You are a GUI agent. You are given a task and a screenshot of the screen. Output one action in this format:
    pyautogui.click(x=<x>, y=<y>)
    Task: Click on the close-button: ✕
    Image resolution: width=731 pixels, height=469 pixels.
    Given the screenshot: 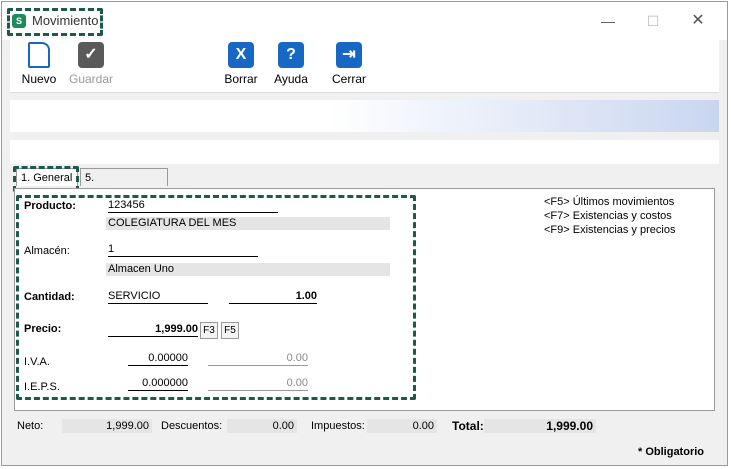 What is the action you would take?
    pyautogui.click(x=698, y=21)
    